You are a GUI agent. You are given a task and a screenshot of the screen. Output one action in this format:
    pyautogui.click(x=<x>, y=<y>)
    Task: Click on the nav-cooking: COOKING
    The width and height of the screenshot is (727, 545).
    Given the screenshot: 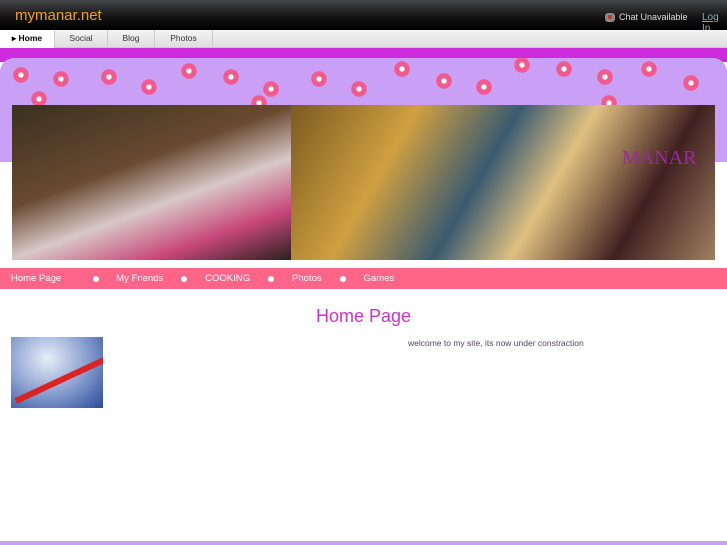 What is the action you would take?
    pyautogui.click(x=227, y=278)
    